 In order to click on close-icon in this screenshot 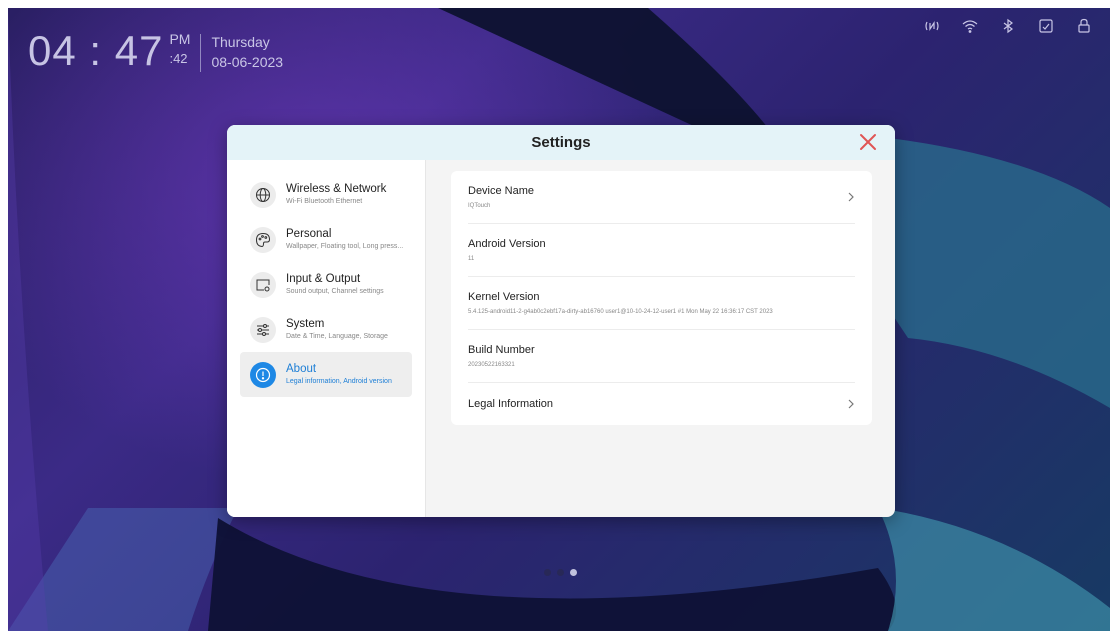, I will do `click(868, 142)`.